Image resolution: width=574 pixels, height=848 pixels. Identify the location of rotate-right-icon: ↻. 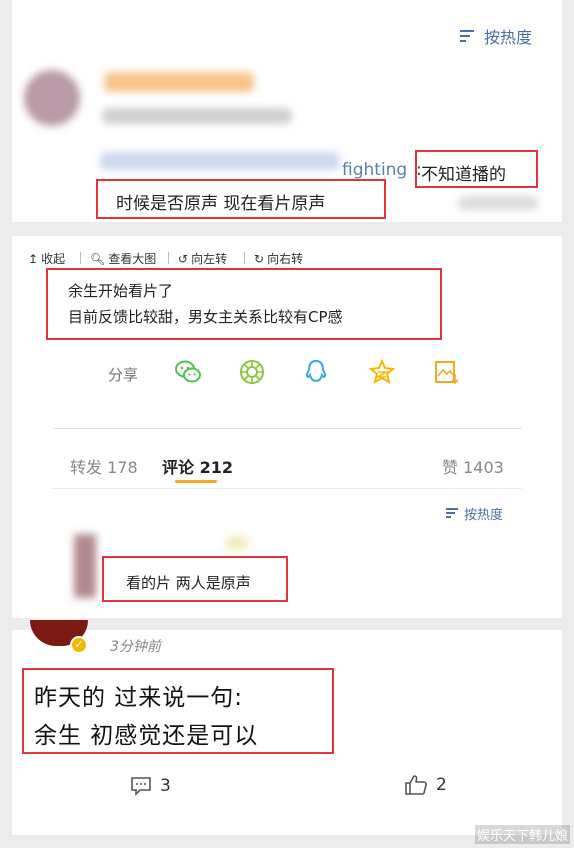
(259, 258).